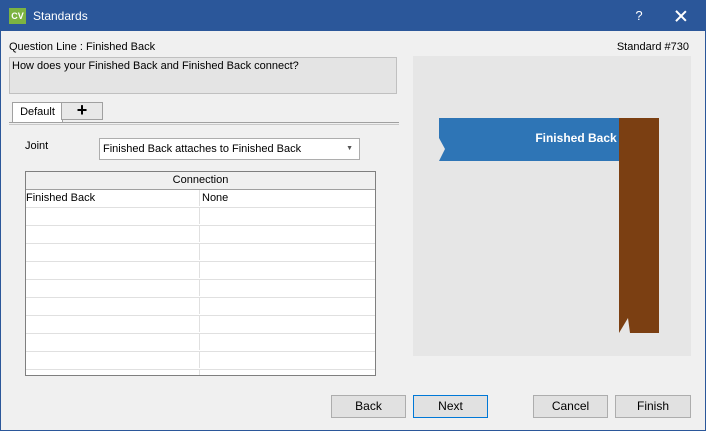 The width and height of the screenshot is (706, 431). What do you see at coordinates (570, 406) in the screenshot?
I see `cancel-button: Cancel` at bounding box center [570, 406].